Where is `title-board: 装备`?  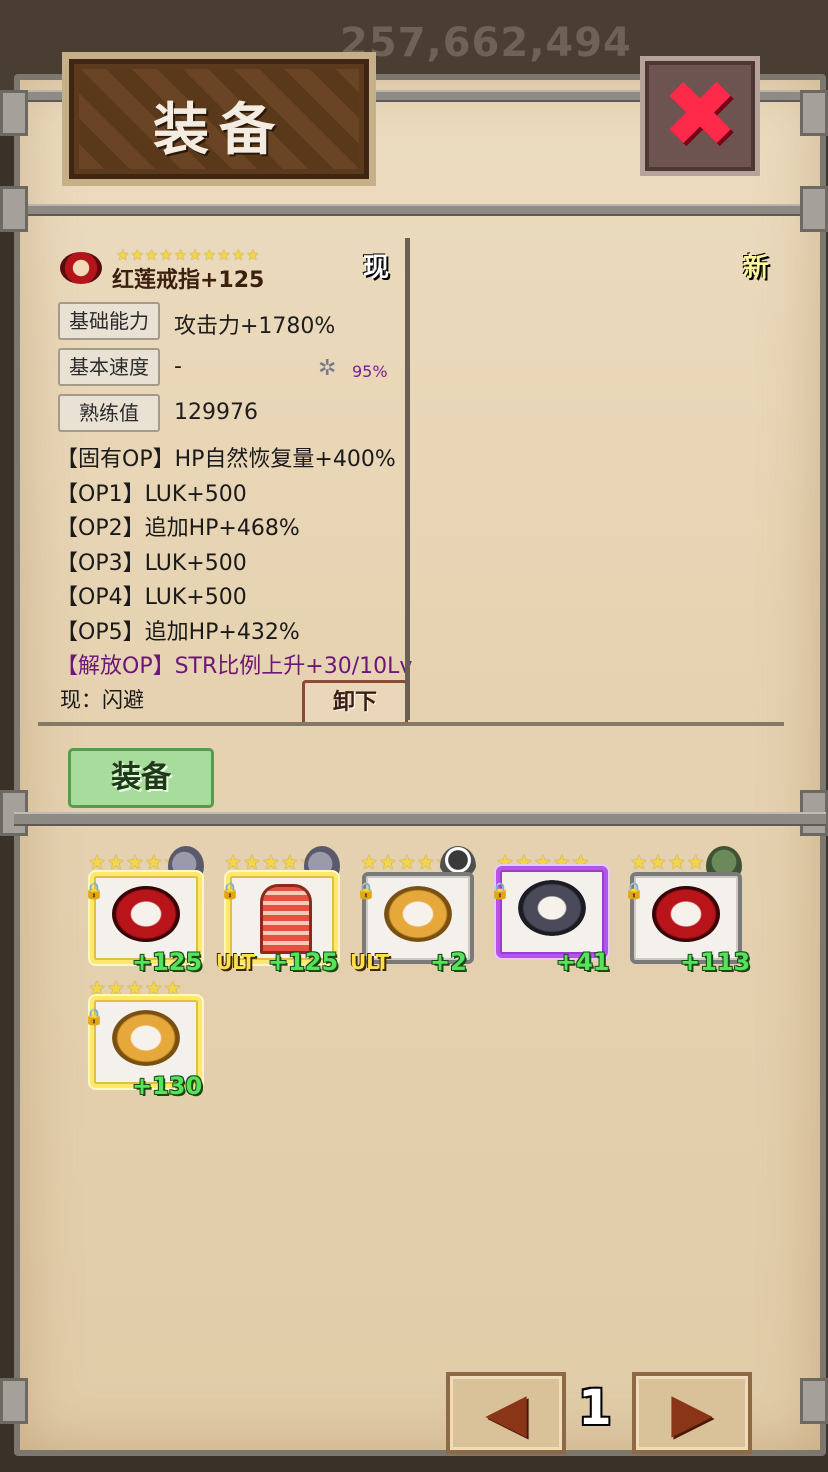 title-board: 装备 is located at coordinates (219, 119).